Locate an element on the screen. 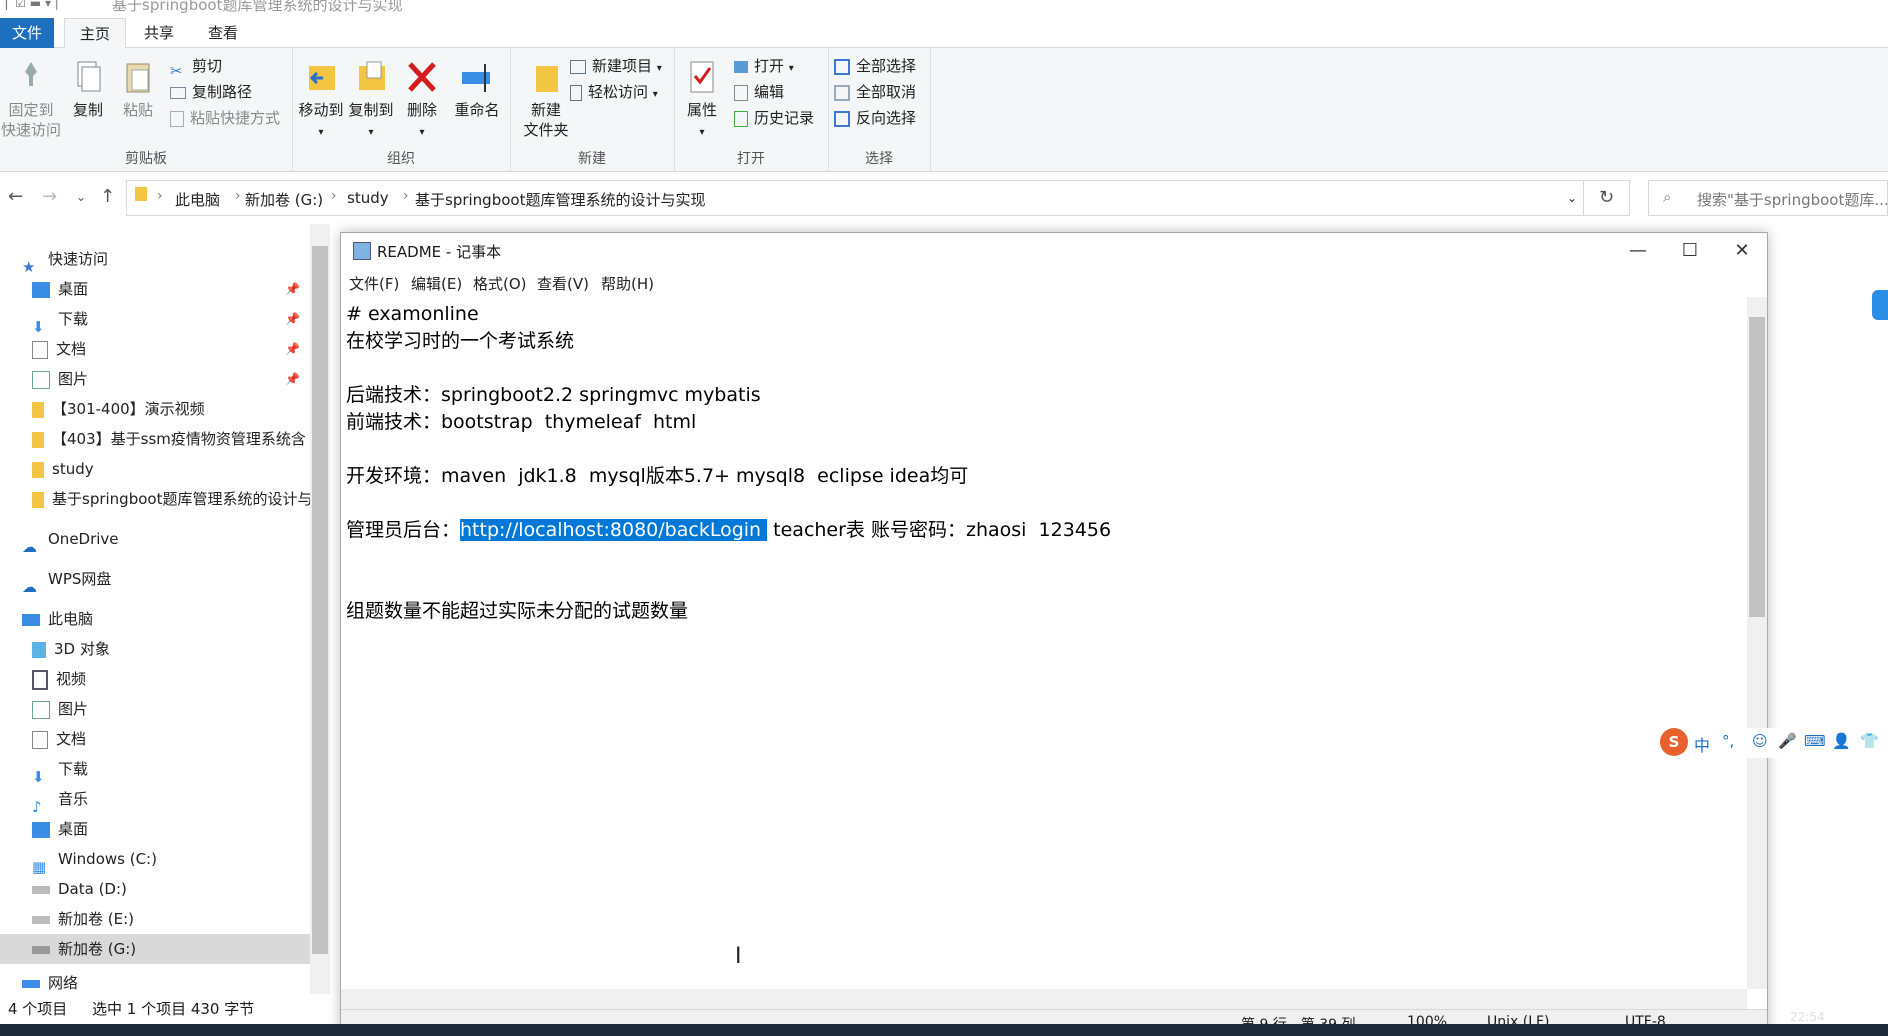  pin-quick-access-button: 固定到 快速访问 is located at coordinates (31, 99).